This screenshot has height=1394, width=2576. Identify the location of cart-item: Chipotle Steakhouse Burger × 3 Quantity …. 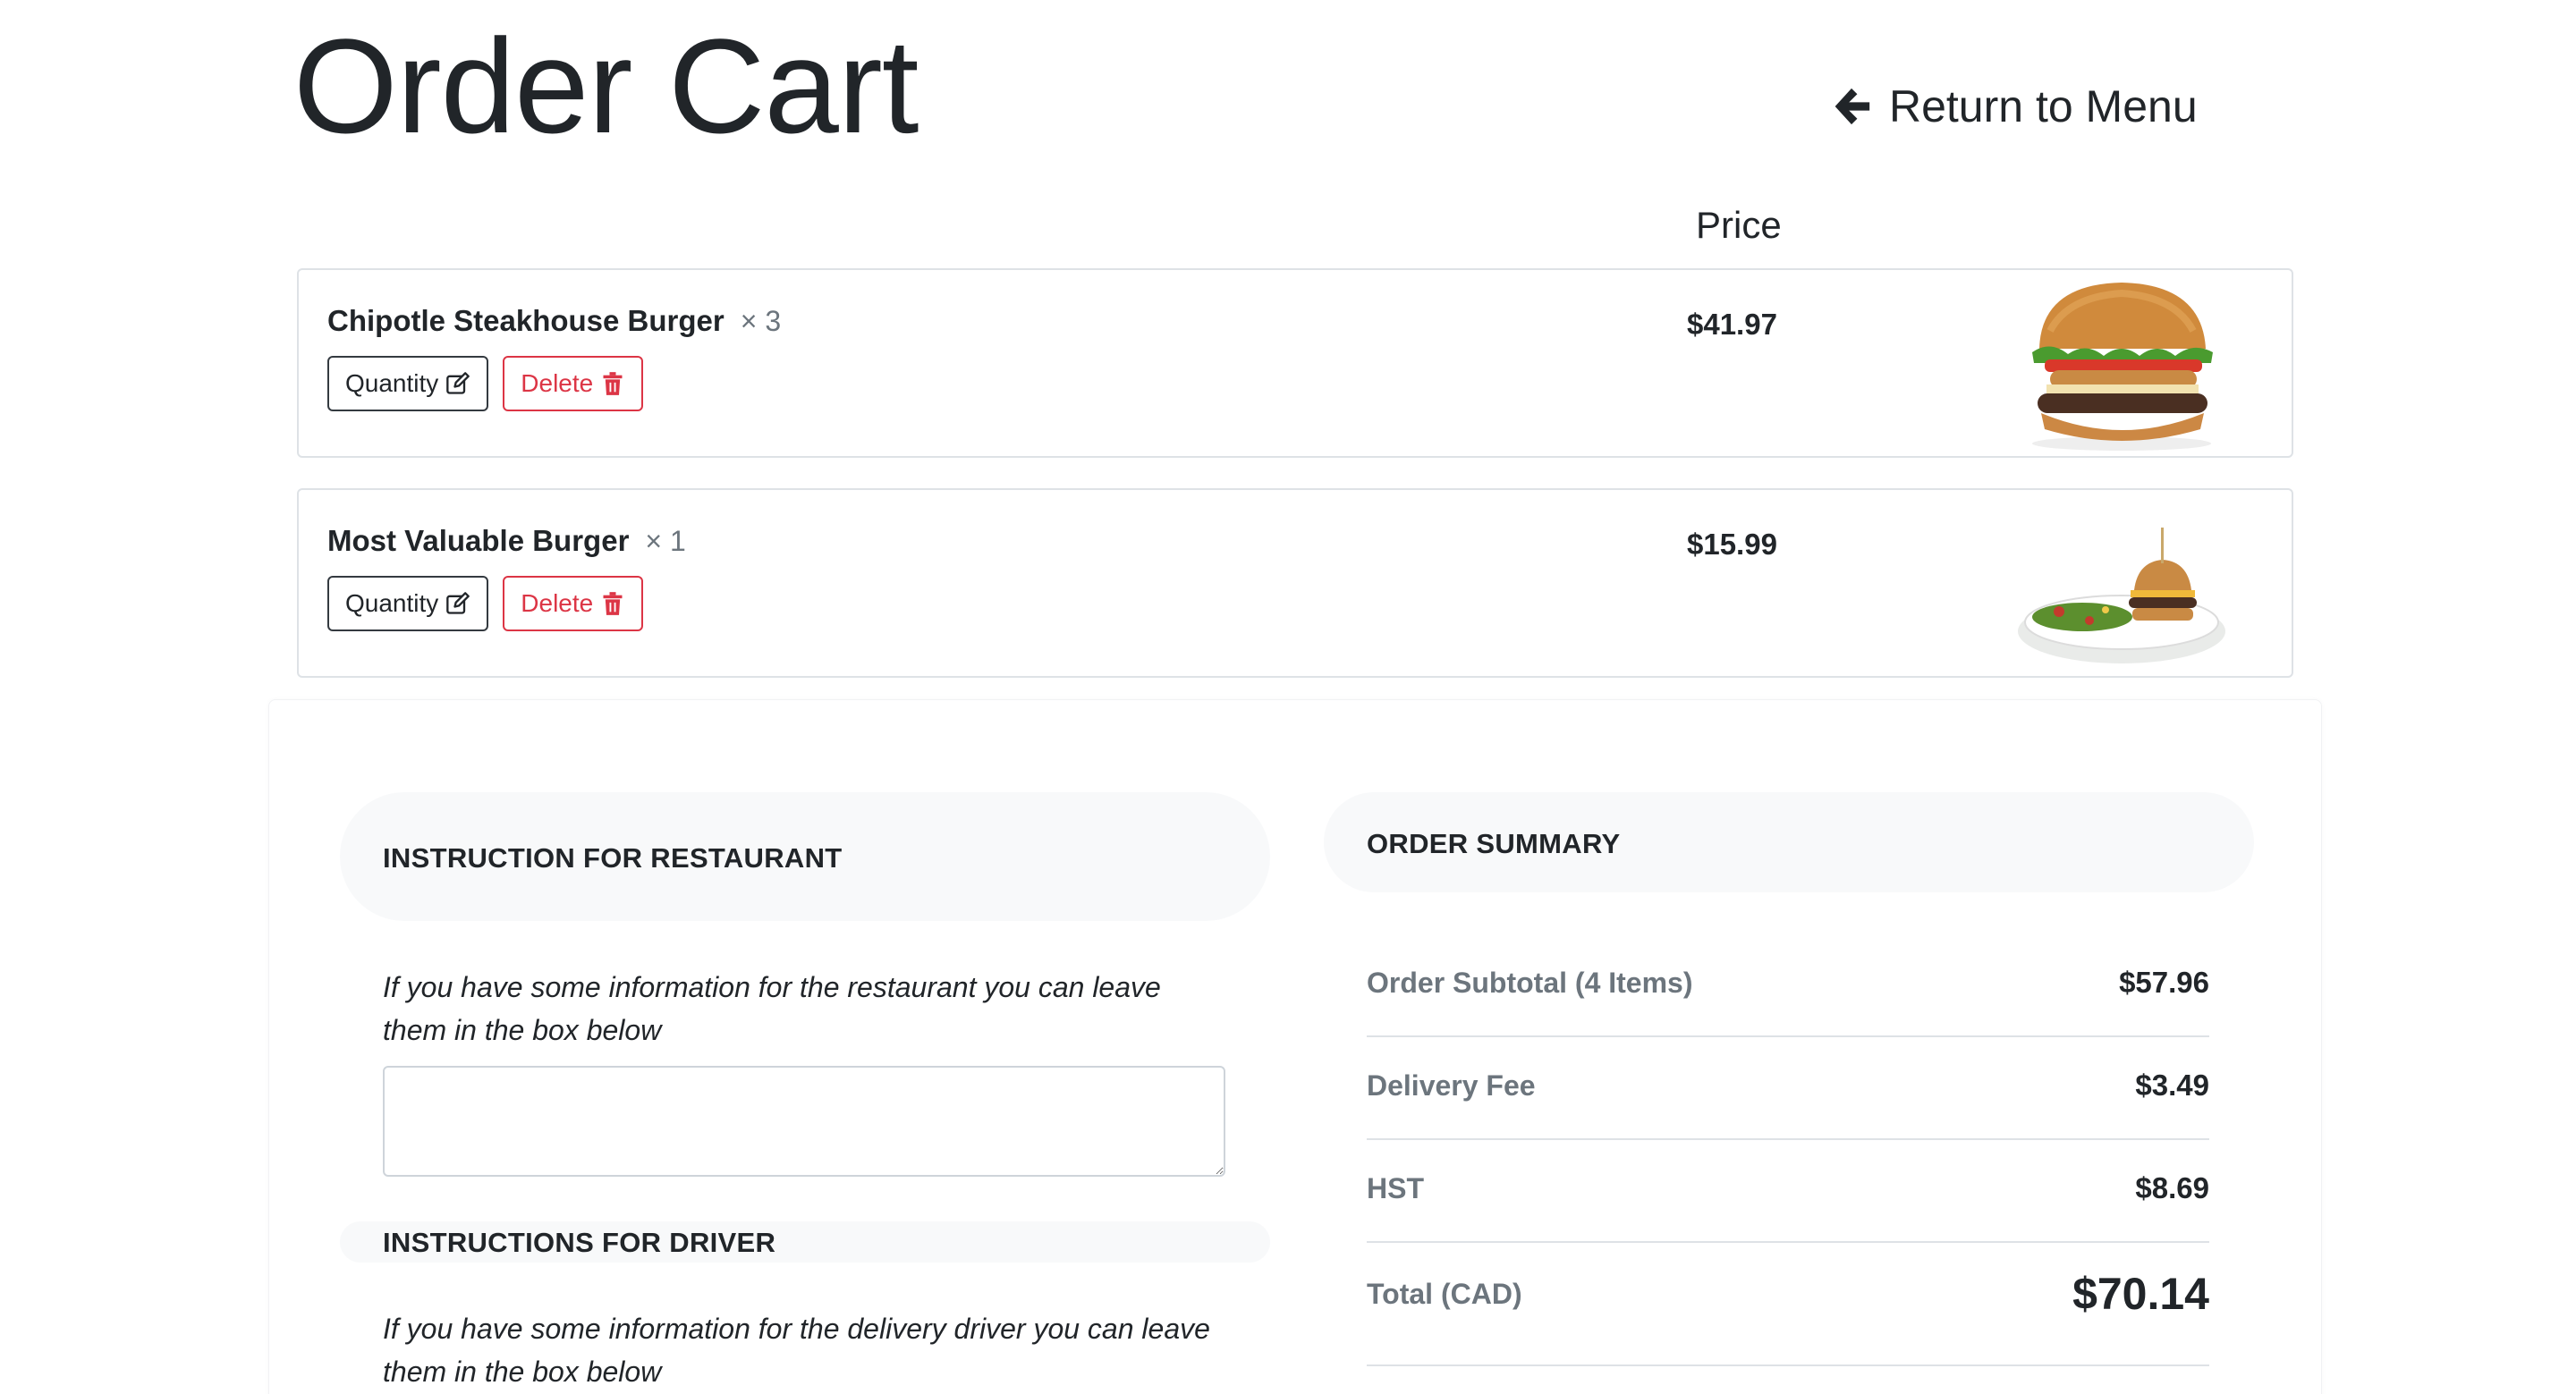
(1295, 363).